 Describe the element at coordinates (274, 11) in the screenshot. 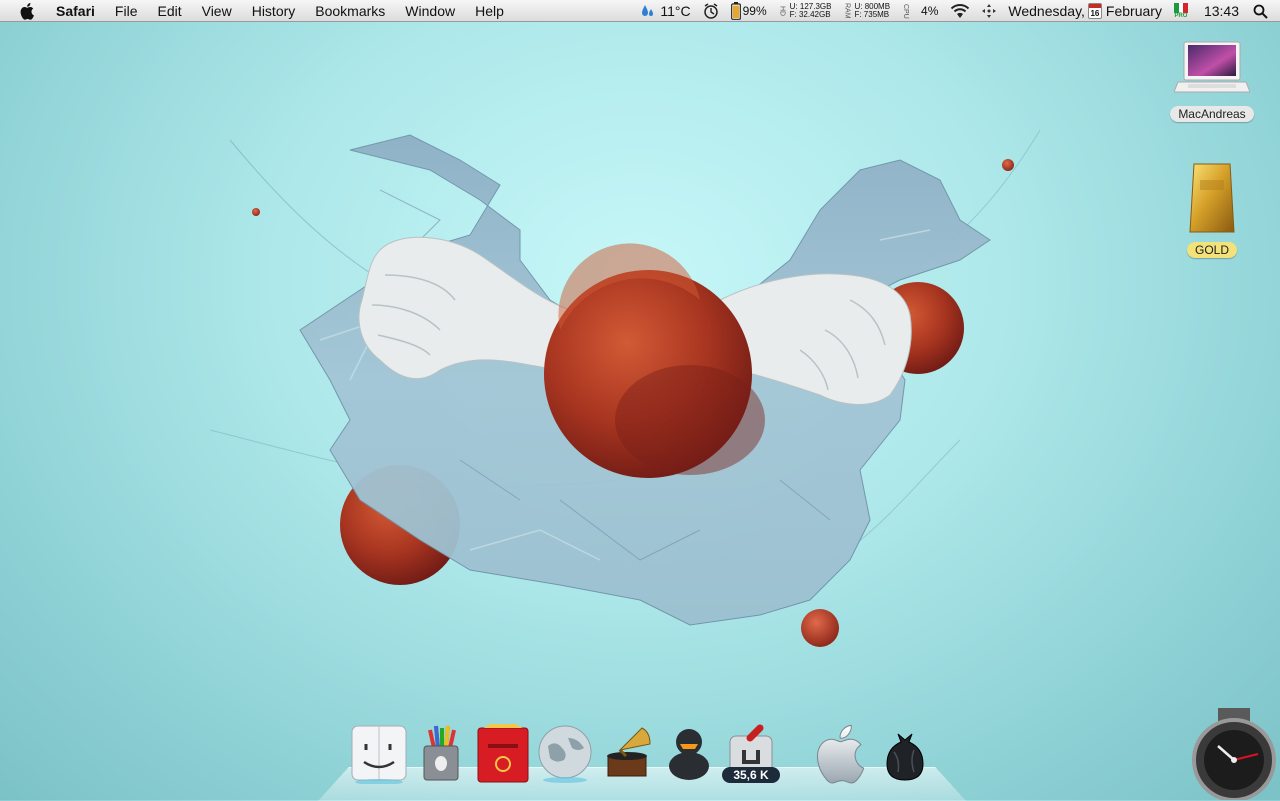

I see `menu-history: History` at that location.